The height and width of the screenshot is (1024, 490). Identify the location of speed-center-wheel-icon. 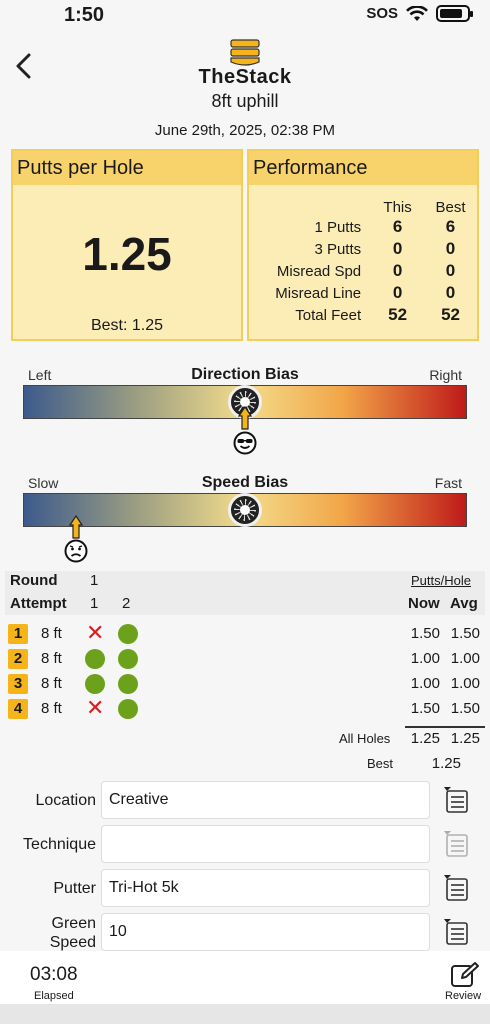
(245, 510).